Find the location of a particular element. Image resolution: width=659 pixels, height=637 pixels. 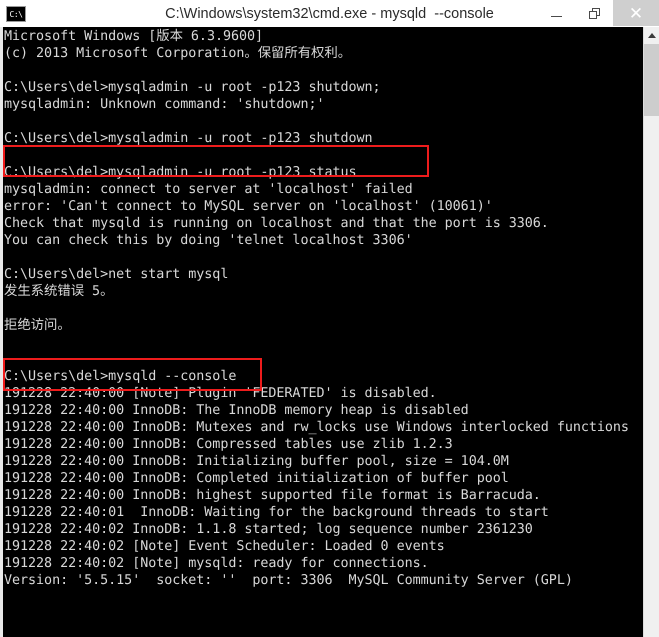

restore-icon is located at coordinates (594, 13).